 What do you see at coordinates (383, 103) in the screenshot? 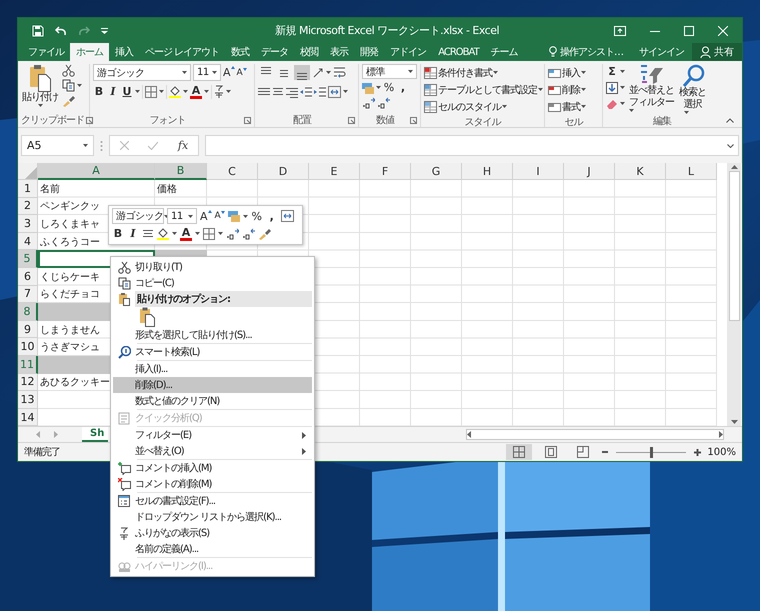
I see `decrease-decimal-icon` at bounding box center [383, 103].